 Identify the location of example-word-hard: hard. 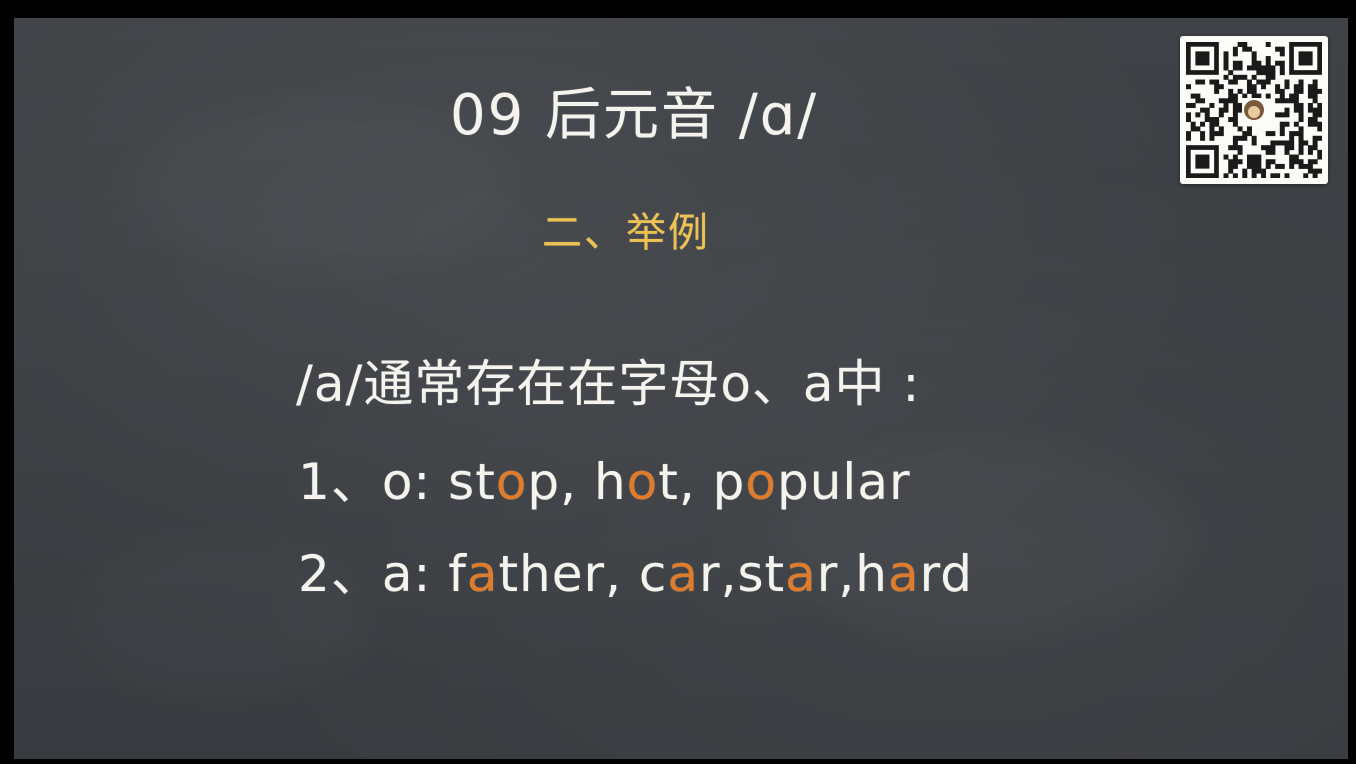
(914, 574).